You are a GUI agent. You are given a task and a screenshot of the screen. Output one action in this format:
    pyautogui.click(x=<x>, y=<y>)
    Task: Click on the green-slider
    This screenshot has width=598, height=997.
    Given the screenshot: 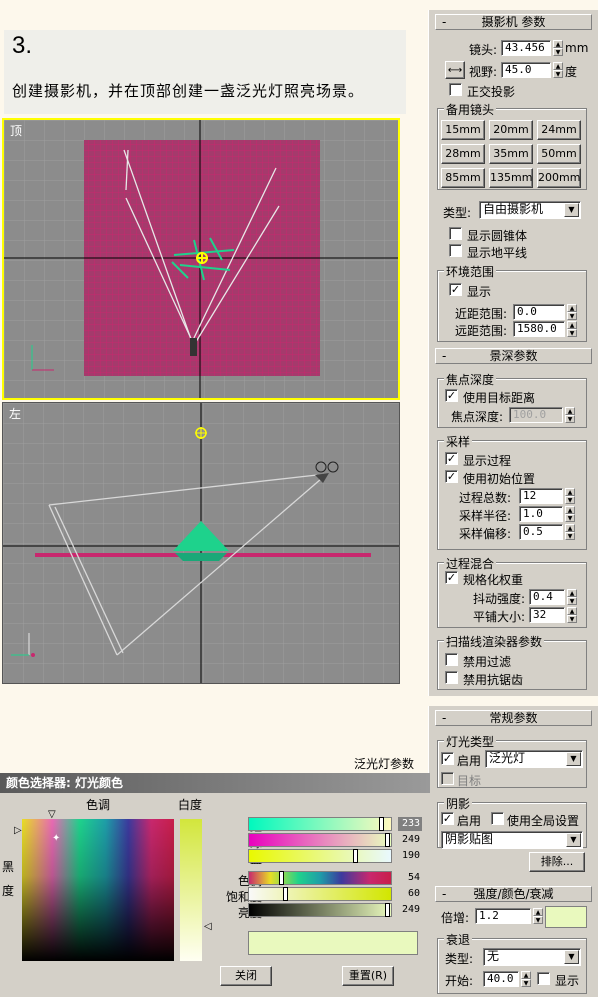 What is the action you would take?
    pyautogui.click(x=320, y=840)
    